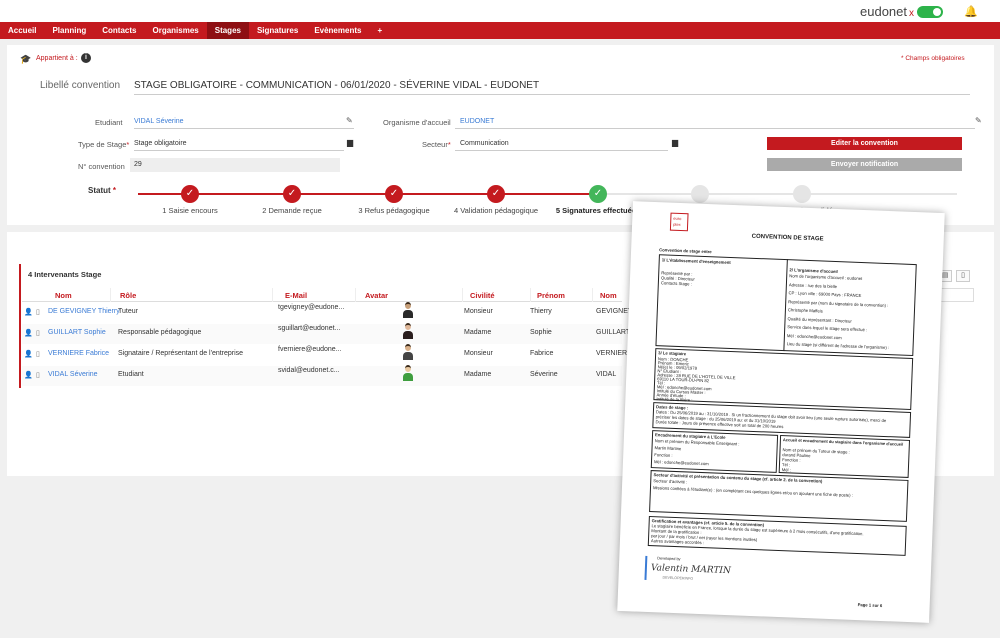 Image resolution: width=1000 pixels, height=638 pixels. Describe the element at coordinates (436, 144) in the screenshot. I see `secteur-label: Secteur*` at that location.